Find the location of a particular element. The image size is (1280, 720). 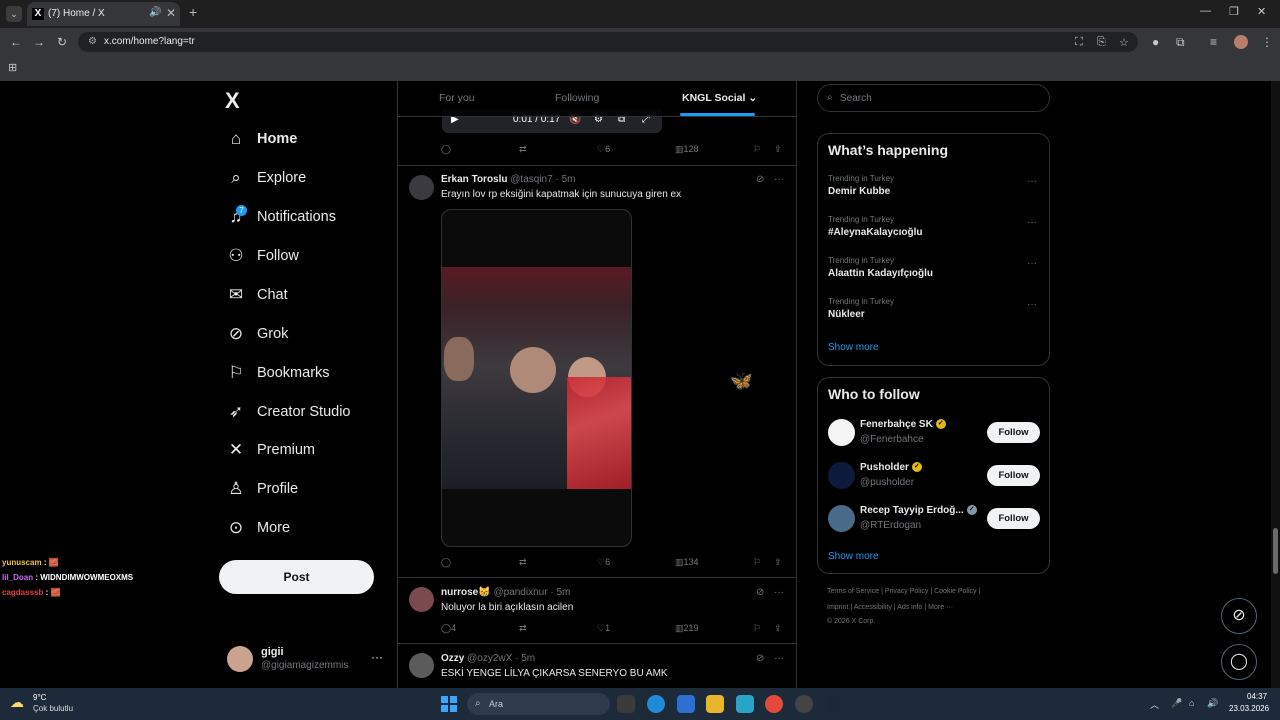

tweet-video is located at coordinates (536, 378).